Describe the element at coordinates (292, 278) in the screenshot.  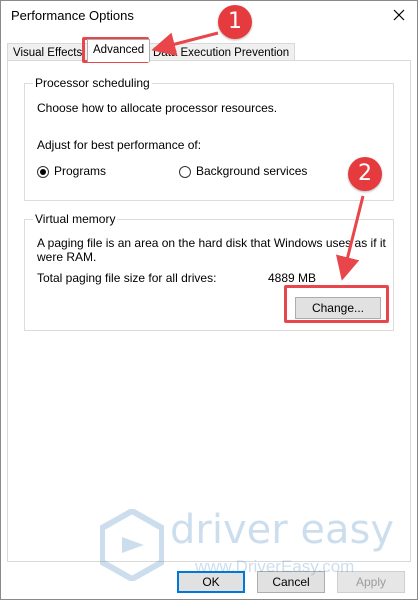
I see `total-paging-size-value: 4889 MB` at that location.